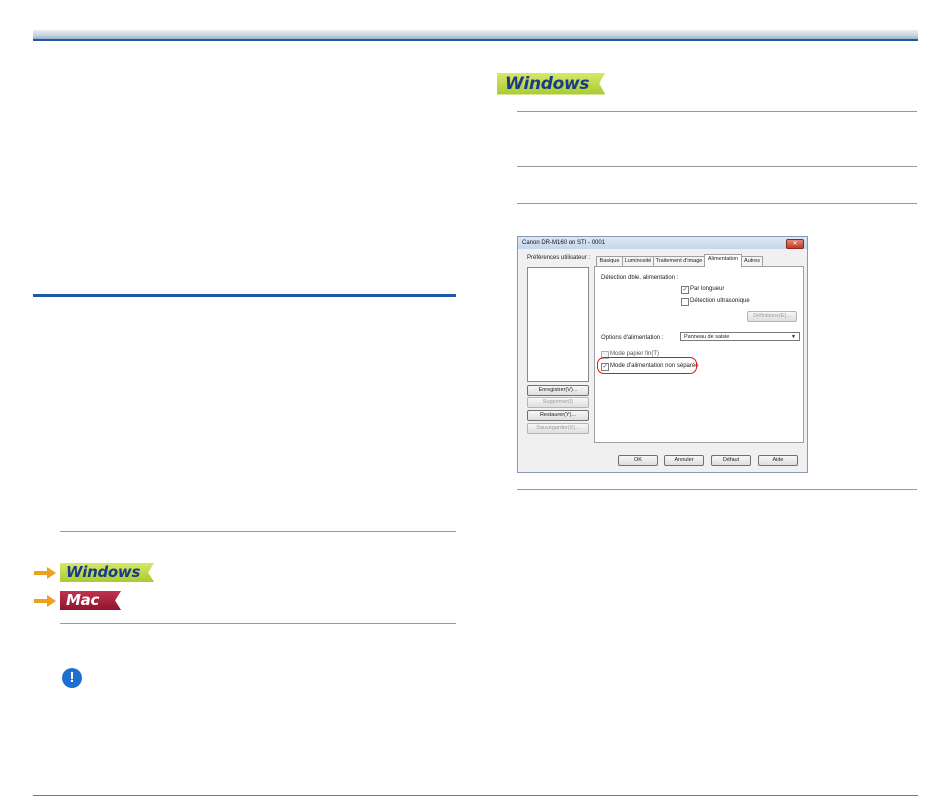 The image size is (950, 803). Describe the element at coordinates (558, 324) in the screenshot. I see `user-preferences-list` at that location.